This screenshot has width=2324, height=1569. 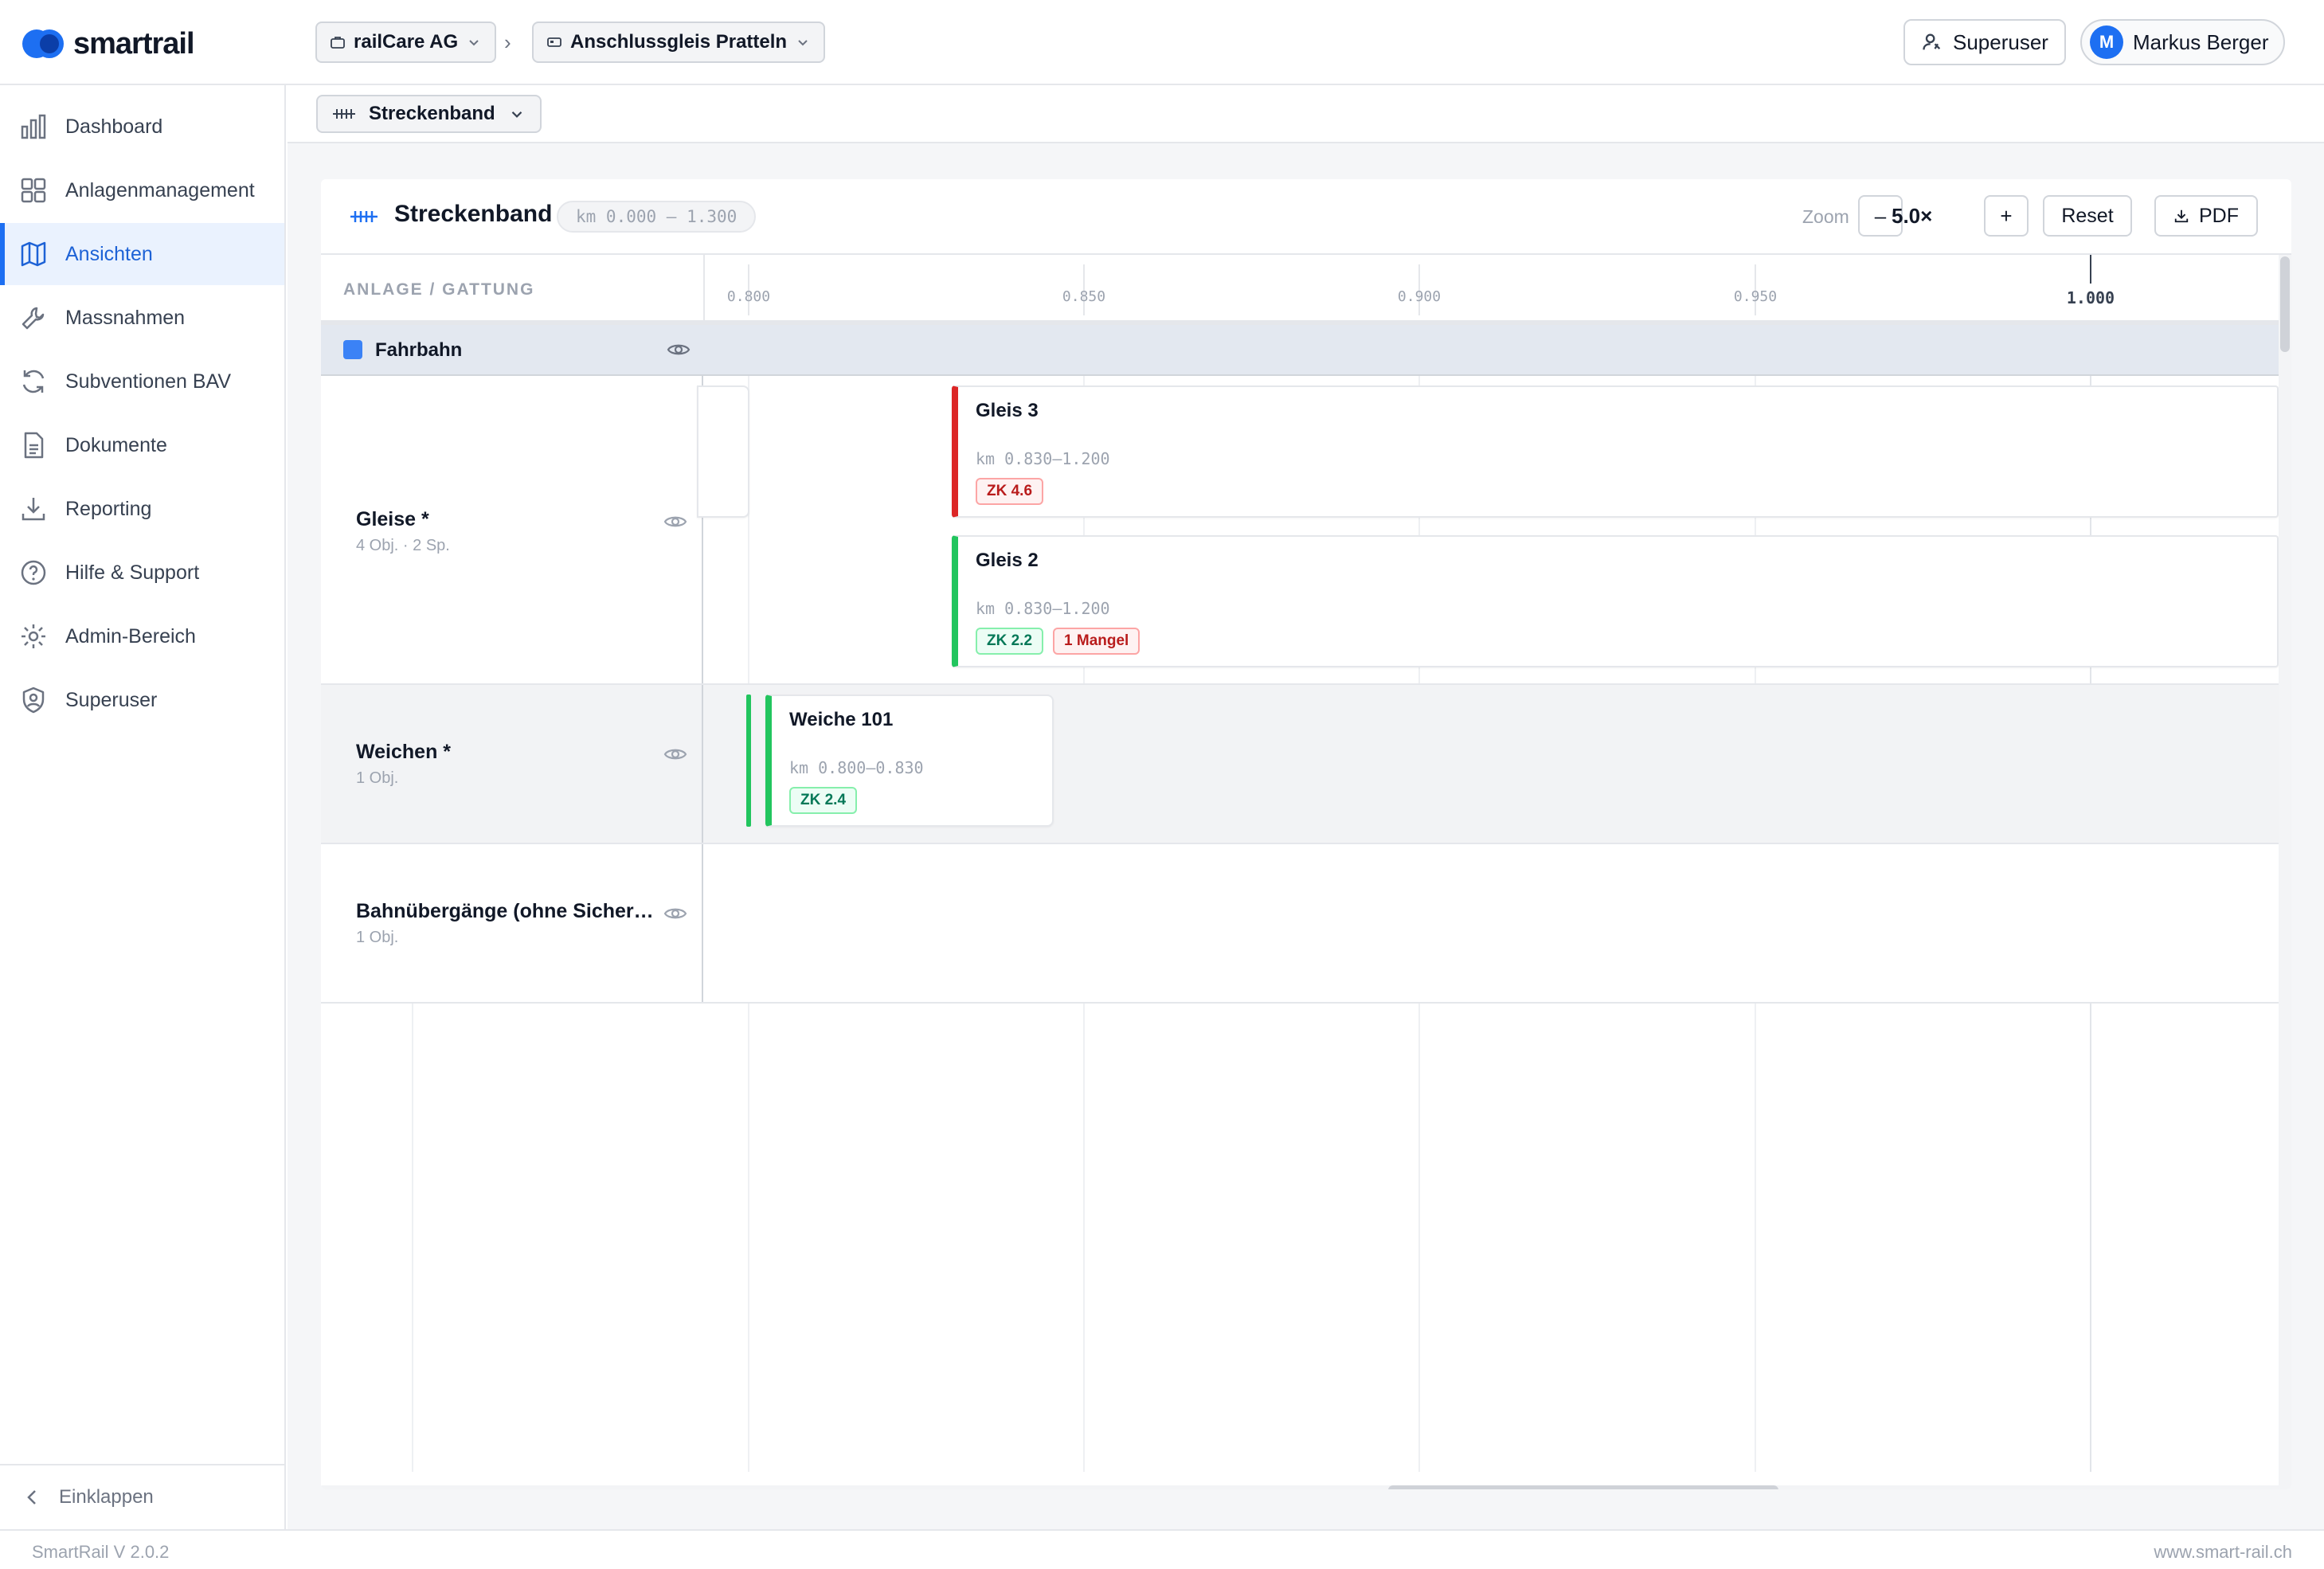 I want to click on superuser-button: Superuser, so click(x=1984, y=42).